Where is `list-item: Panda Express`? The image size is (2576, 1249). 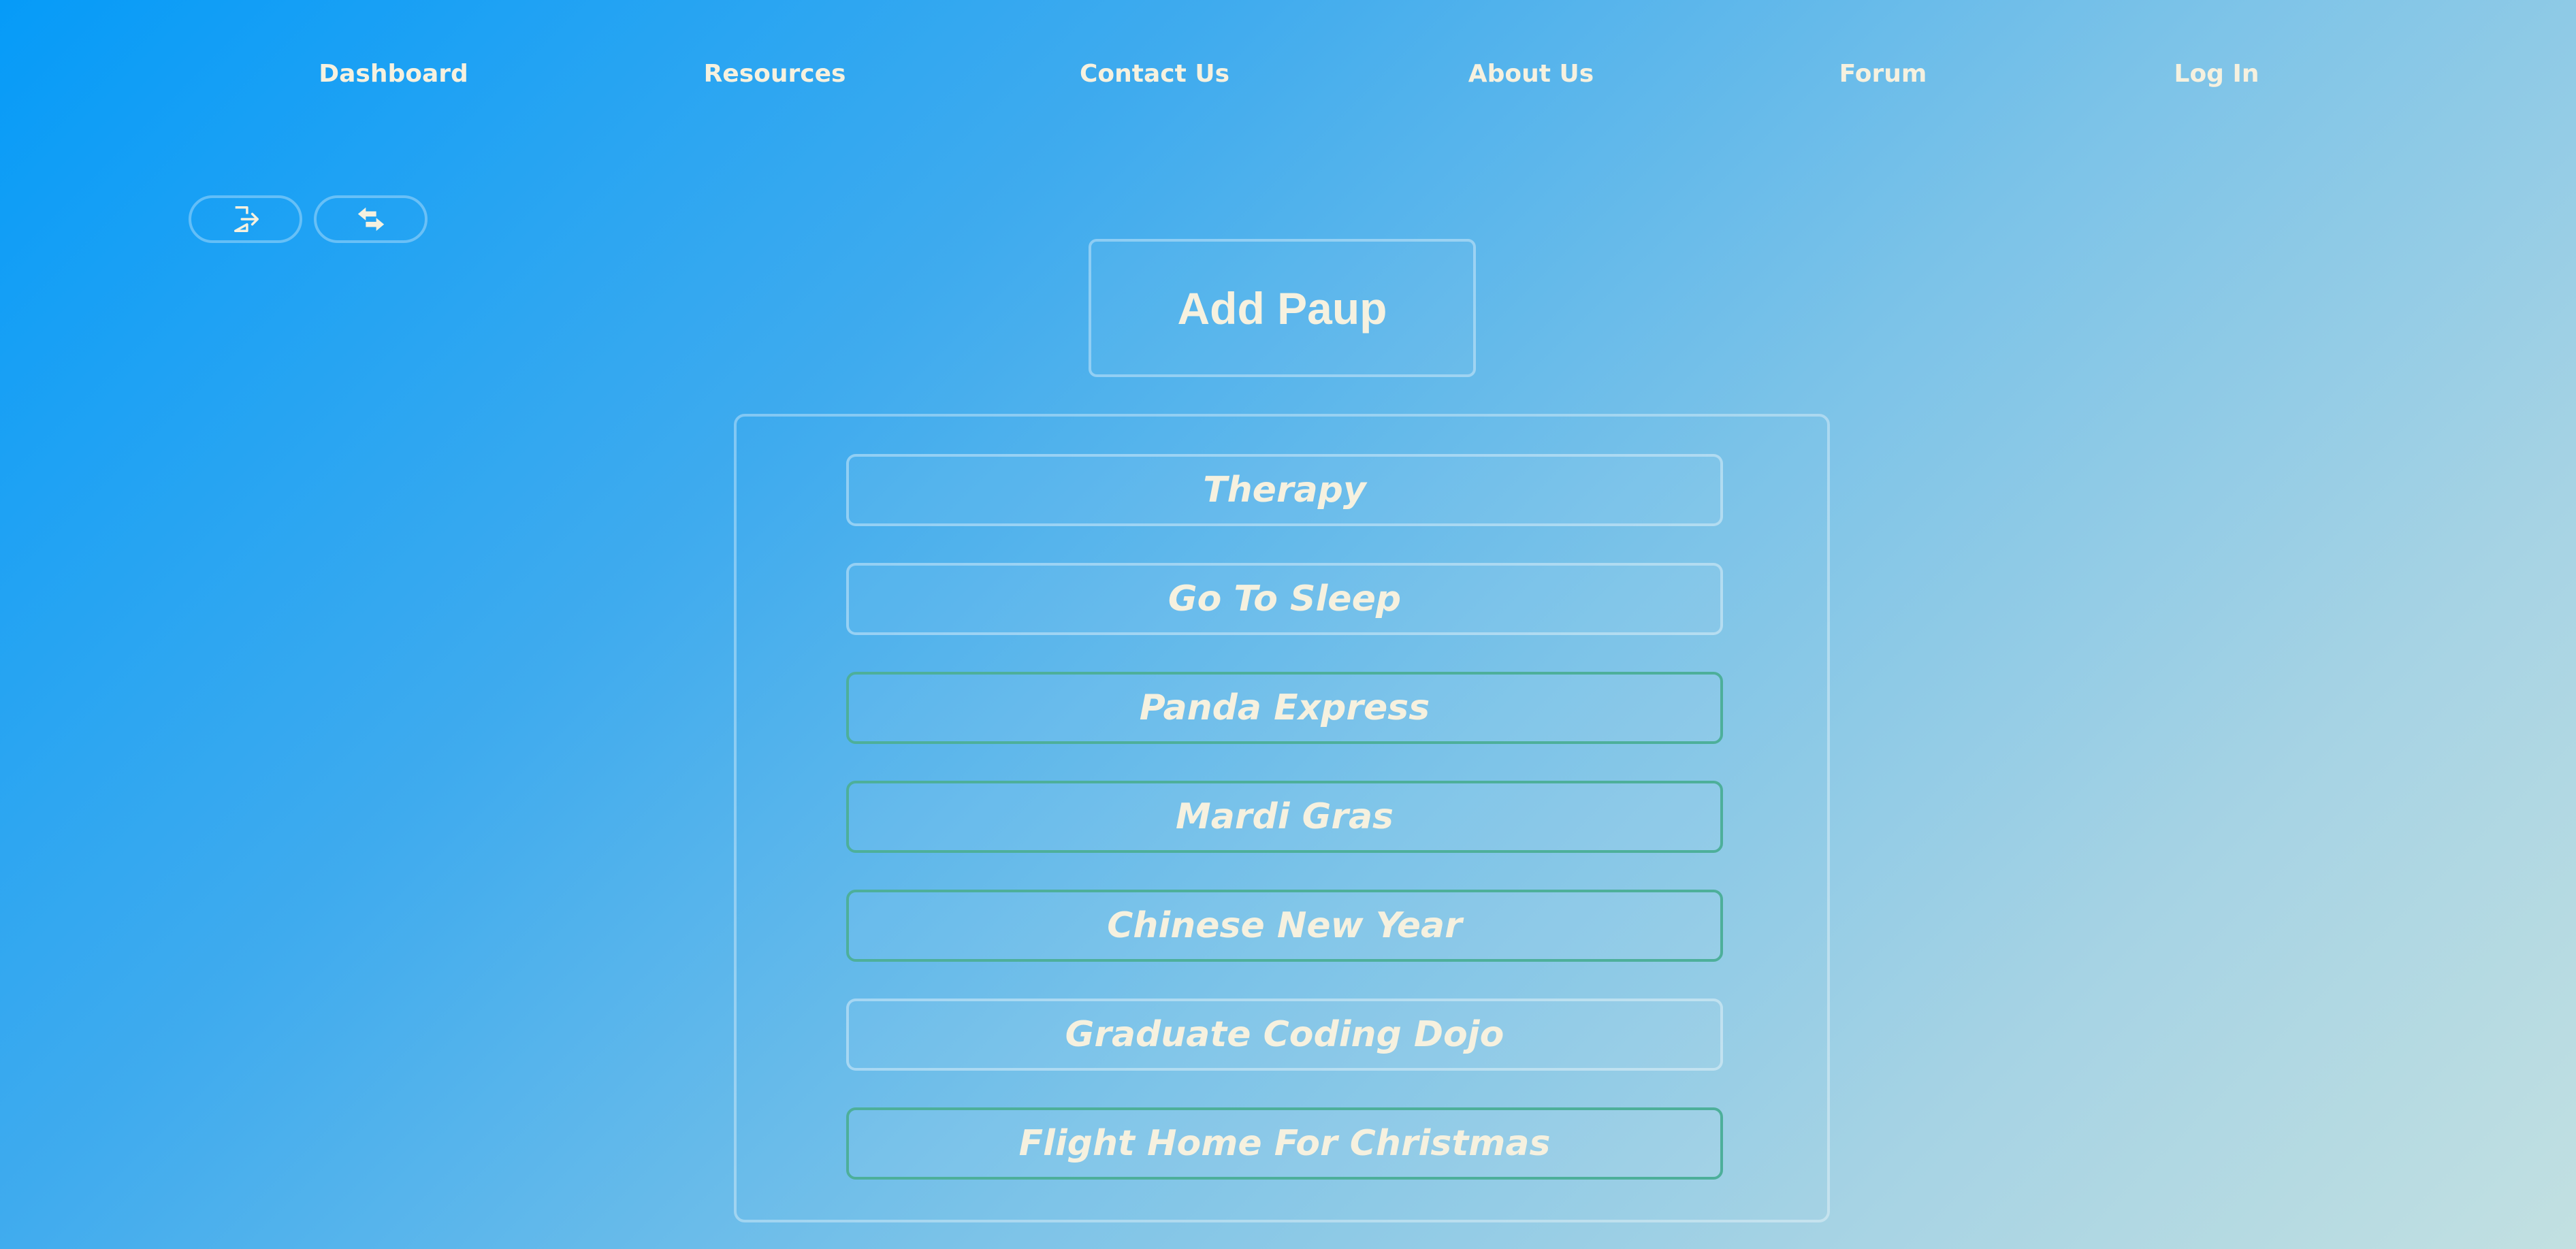 list-item: Panda Express is located at coordinates (1285, 708).